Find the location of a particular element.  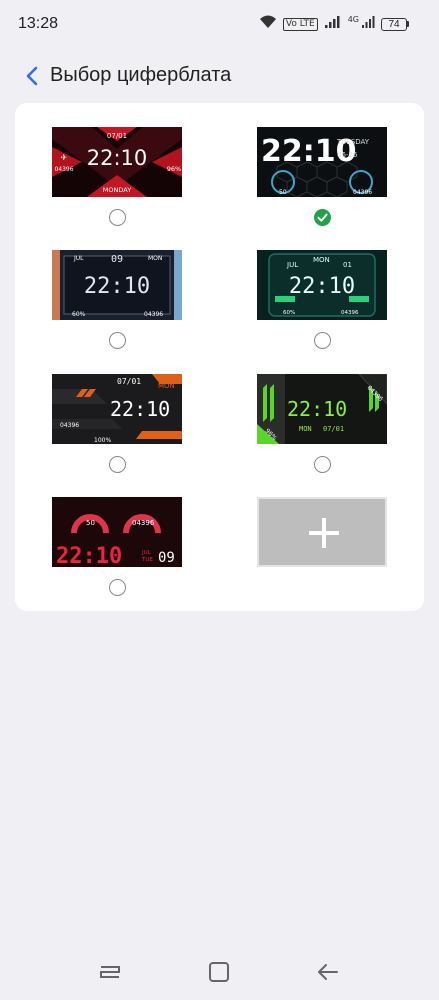

face-battery: 100% is located at coordinates (102, 440).